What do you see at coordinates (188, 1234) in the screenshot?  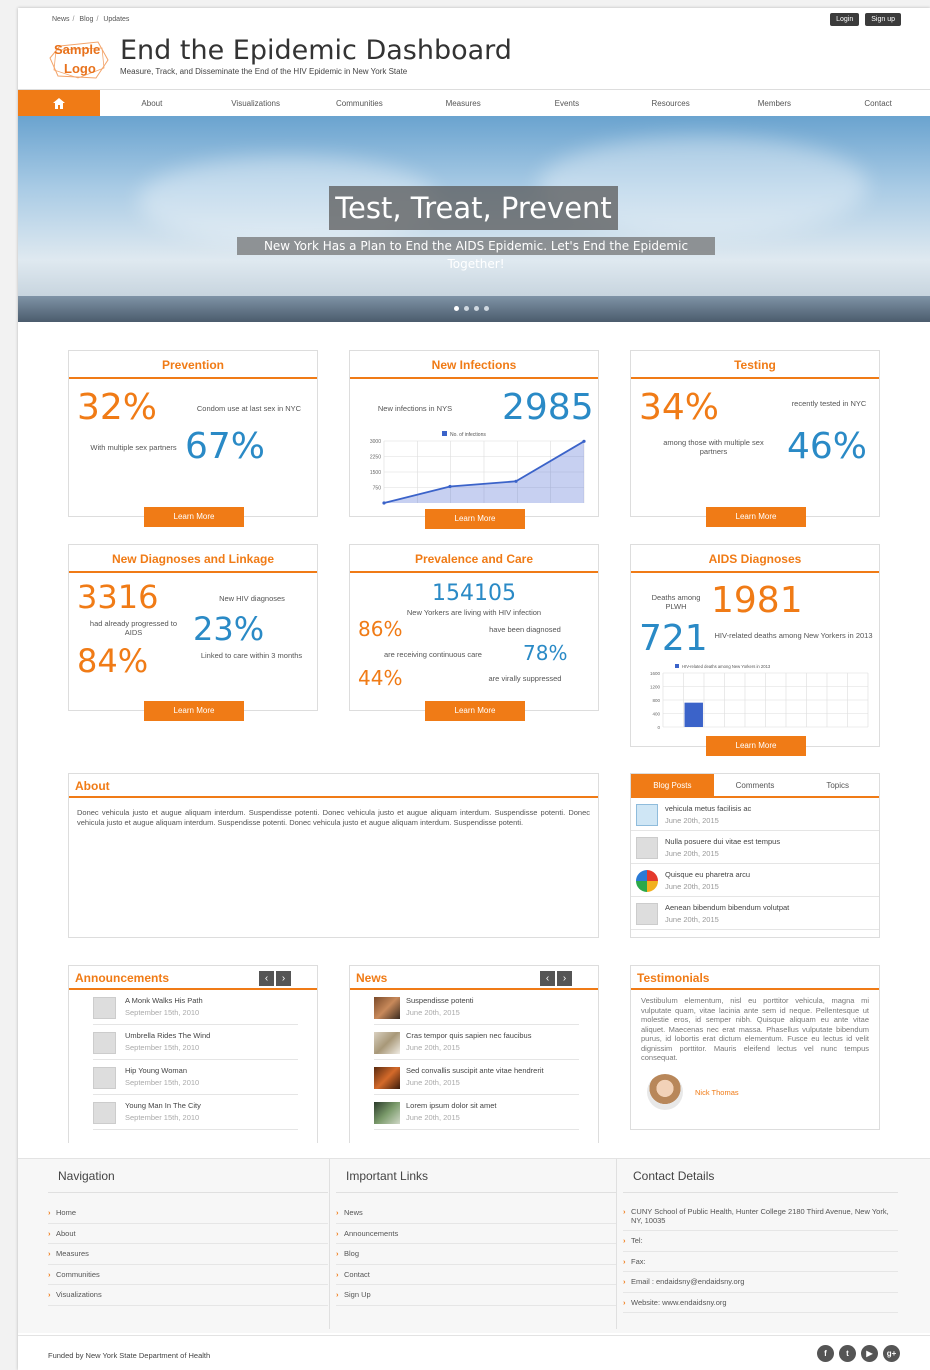 I see `footer-link-about: About` at bounding box center [188, 1234].